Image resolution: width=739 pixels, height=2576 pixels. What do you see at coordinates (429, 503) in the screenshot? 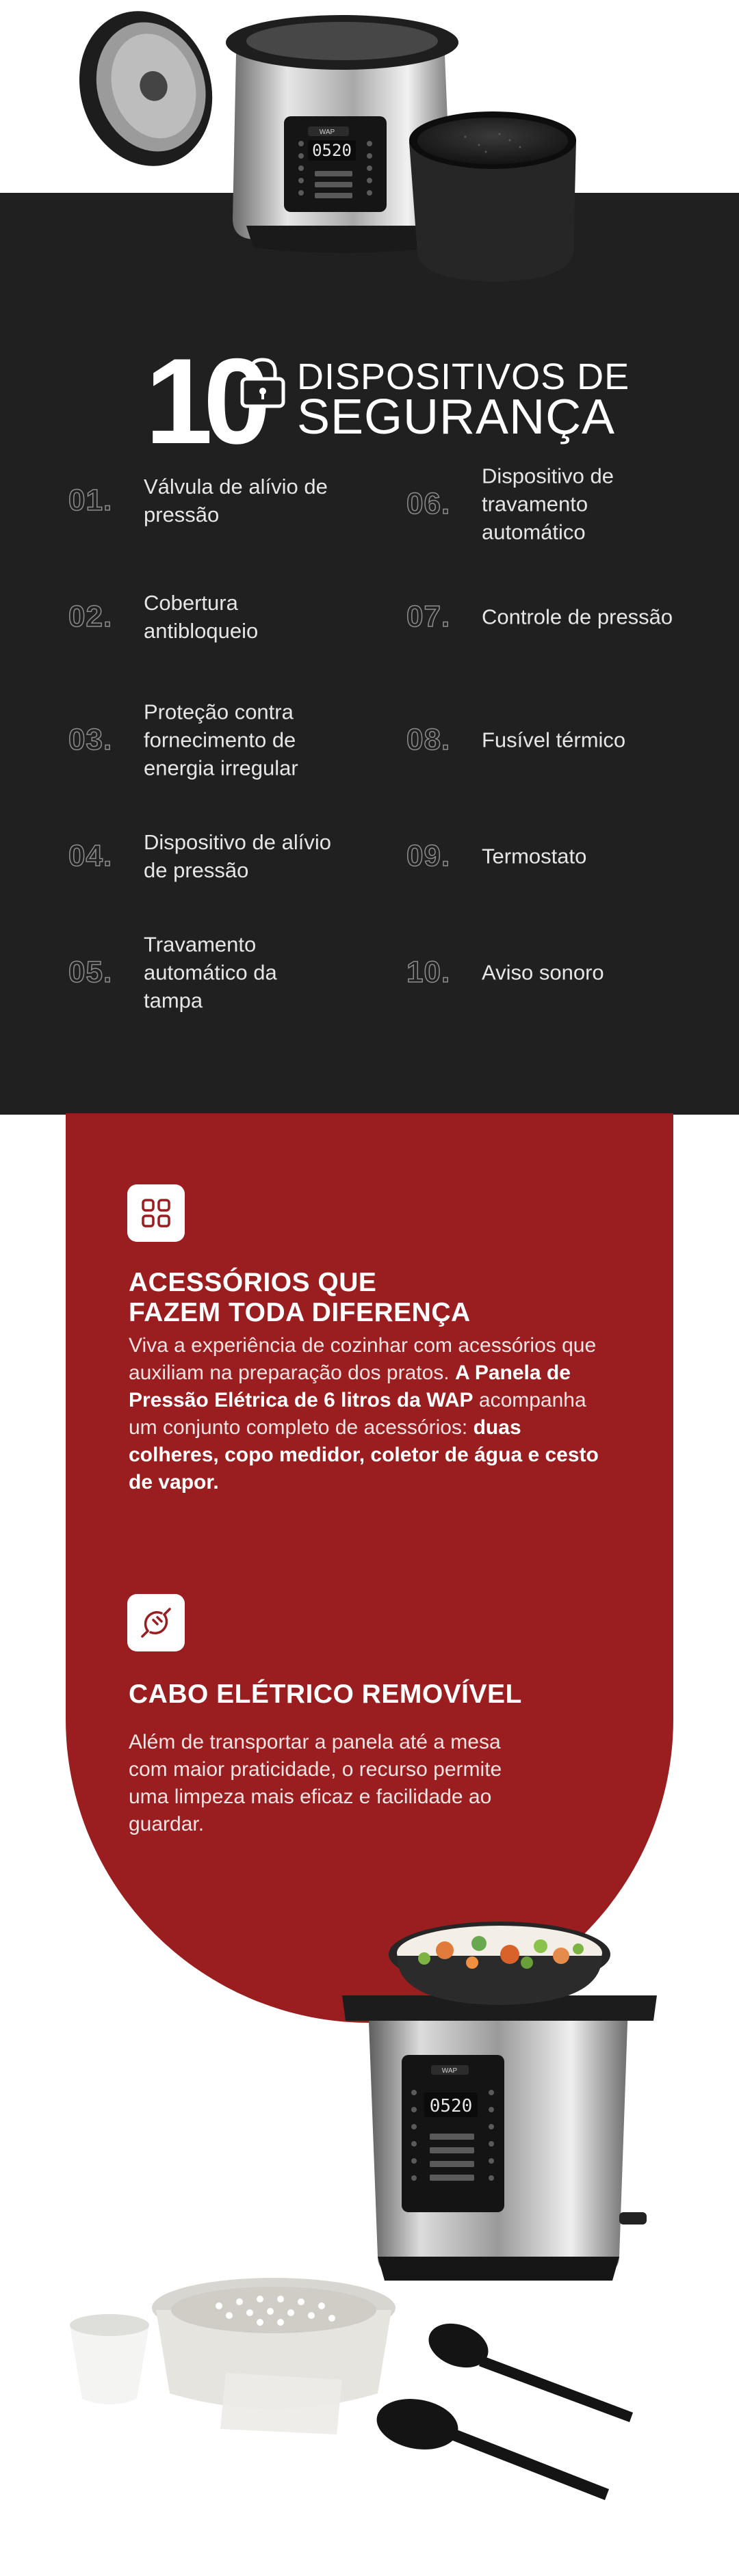
I see `safety-item-number: 06.` at bounding box center [429, 503].